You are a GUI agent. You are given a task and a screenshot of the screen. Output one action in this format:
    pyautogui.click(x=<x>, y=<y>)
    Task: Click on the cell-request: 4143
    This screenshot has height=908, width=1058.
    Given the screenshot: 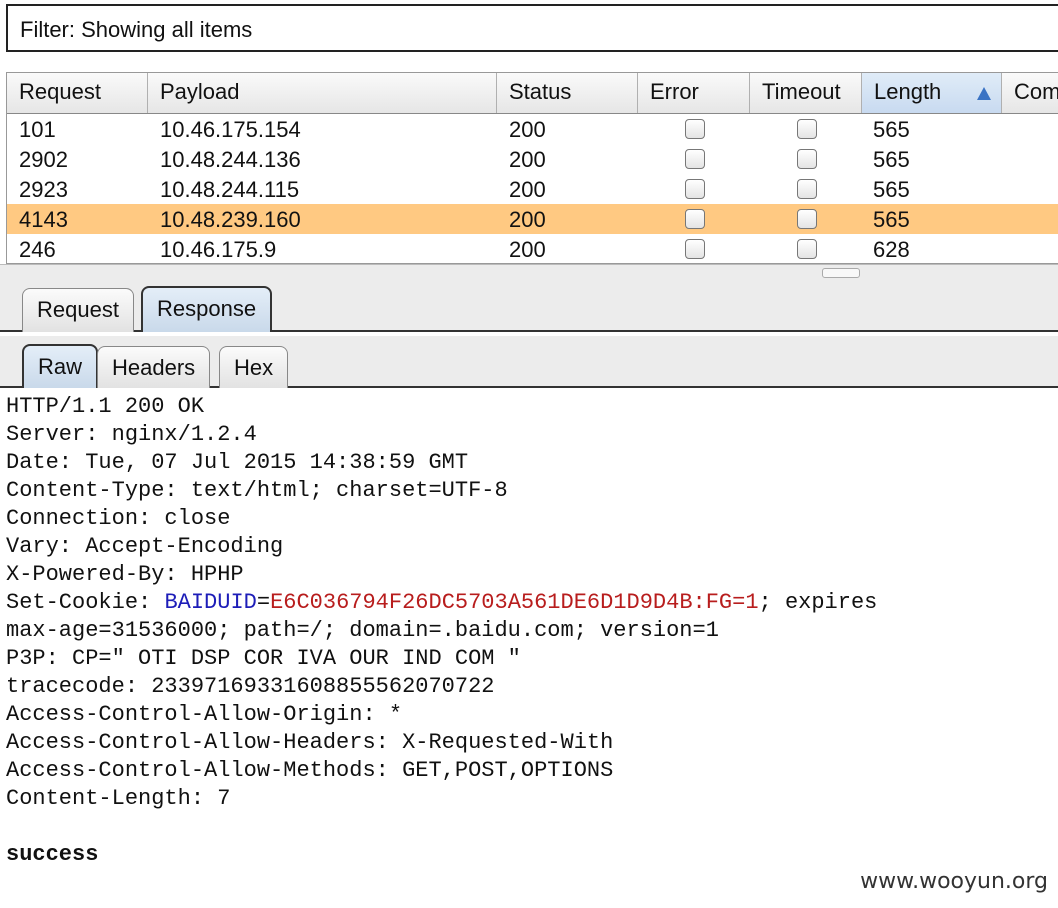 What is the action you would take?
    pyautogui.click(x=43, y=219)
    